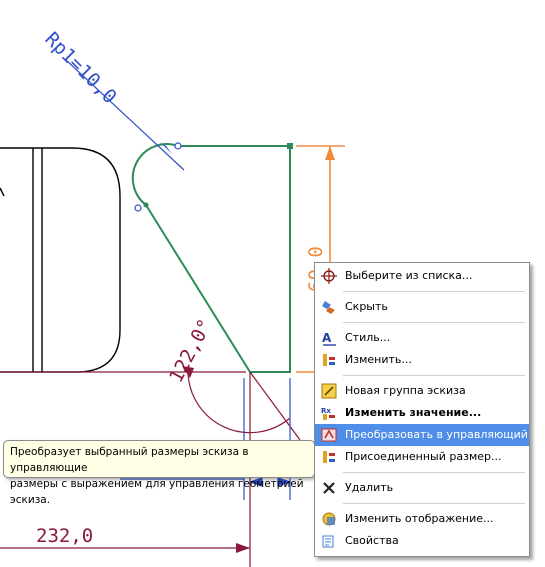  I want to click on svg-text: A, so click(327, 338).